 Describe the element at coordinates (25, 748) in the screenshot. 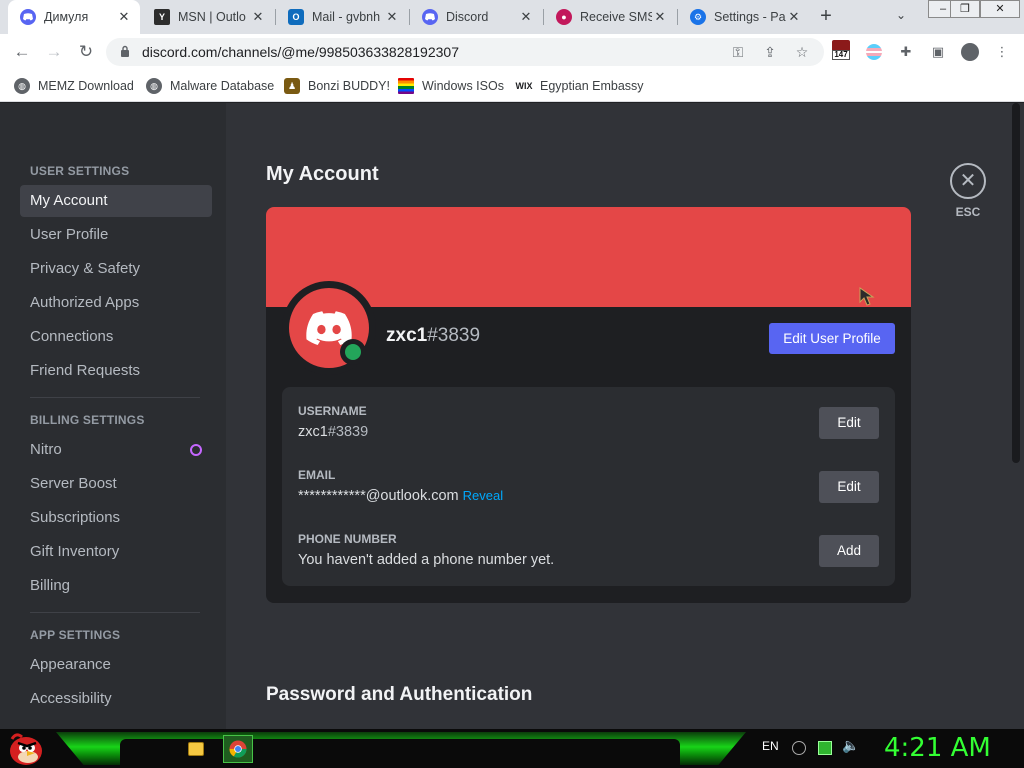

I see `angry-bird-start-icon` at that location.